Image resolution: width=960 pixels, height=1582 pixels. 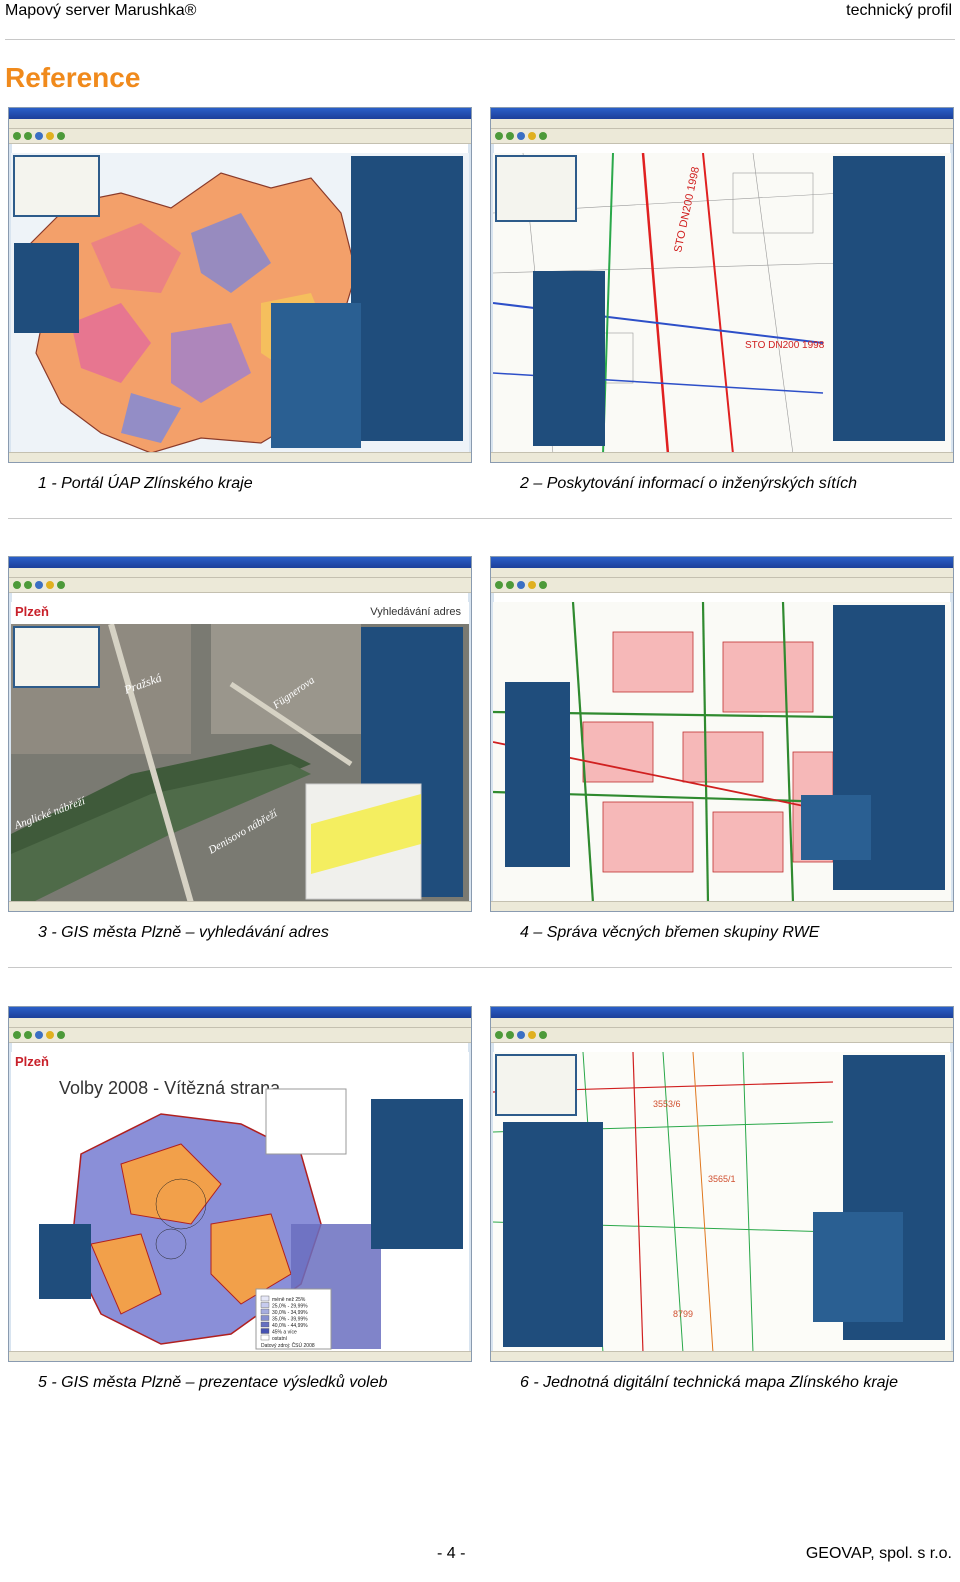 What do you see at coordinates (240, 302) in the screenshot?
I see `map-uap-zlin` at bounding box center [240, 302].